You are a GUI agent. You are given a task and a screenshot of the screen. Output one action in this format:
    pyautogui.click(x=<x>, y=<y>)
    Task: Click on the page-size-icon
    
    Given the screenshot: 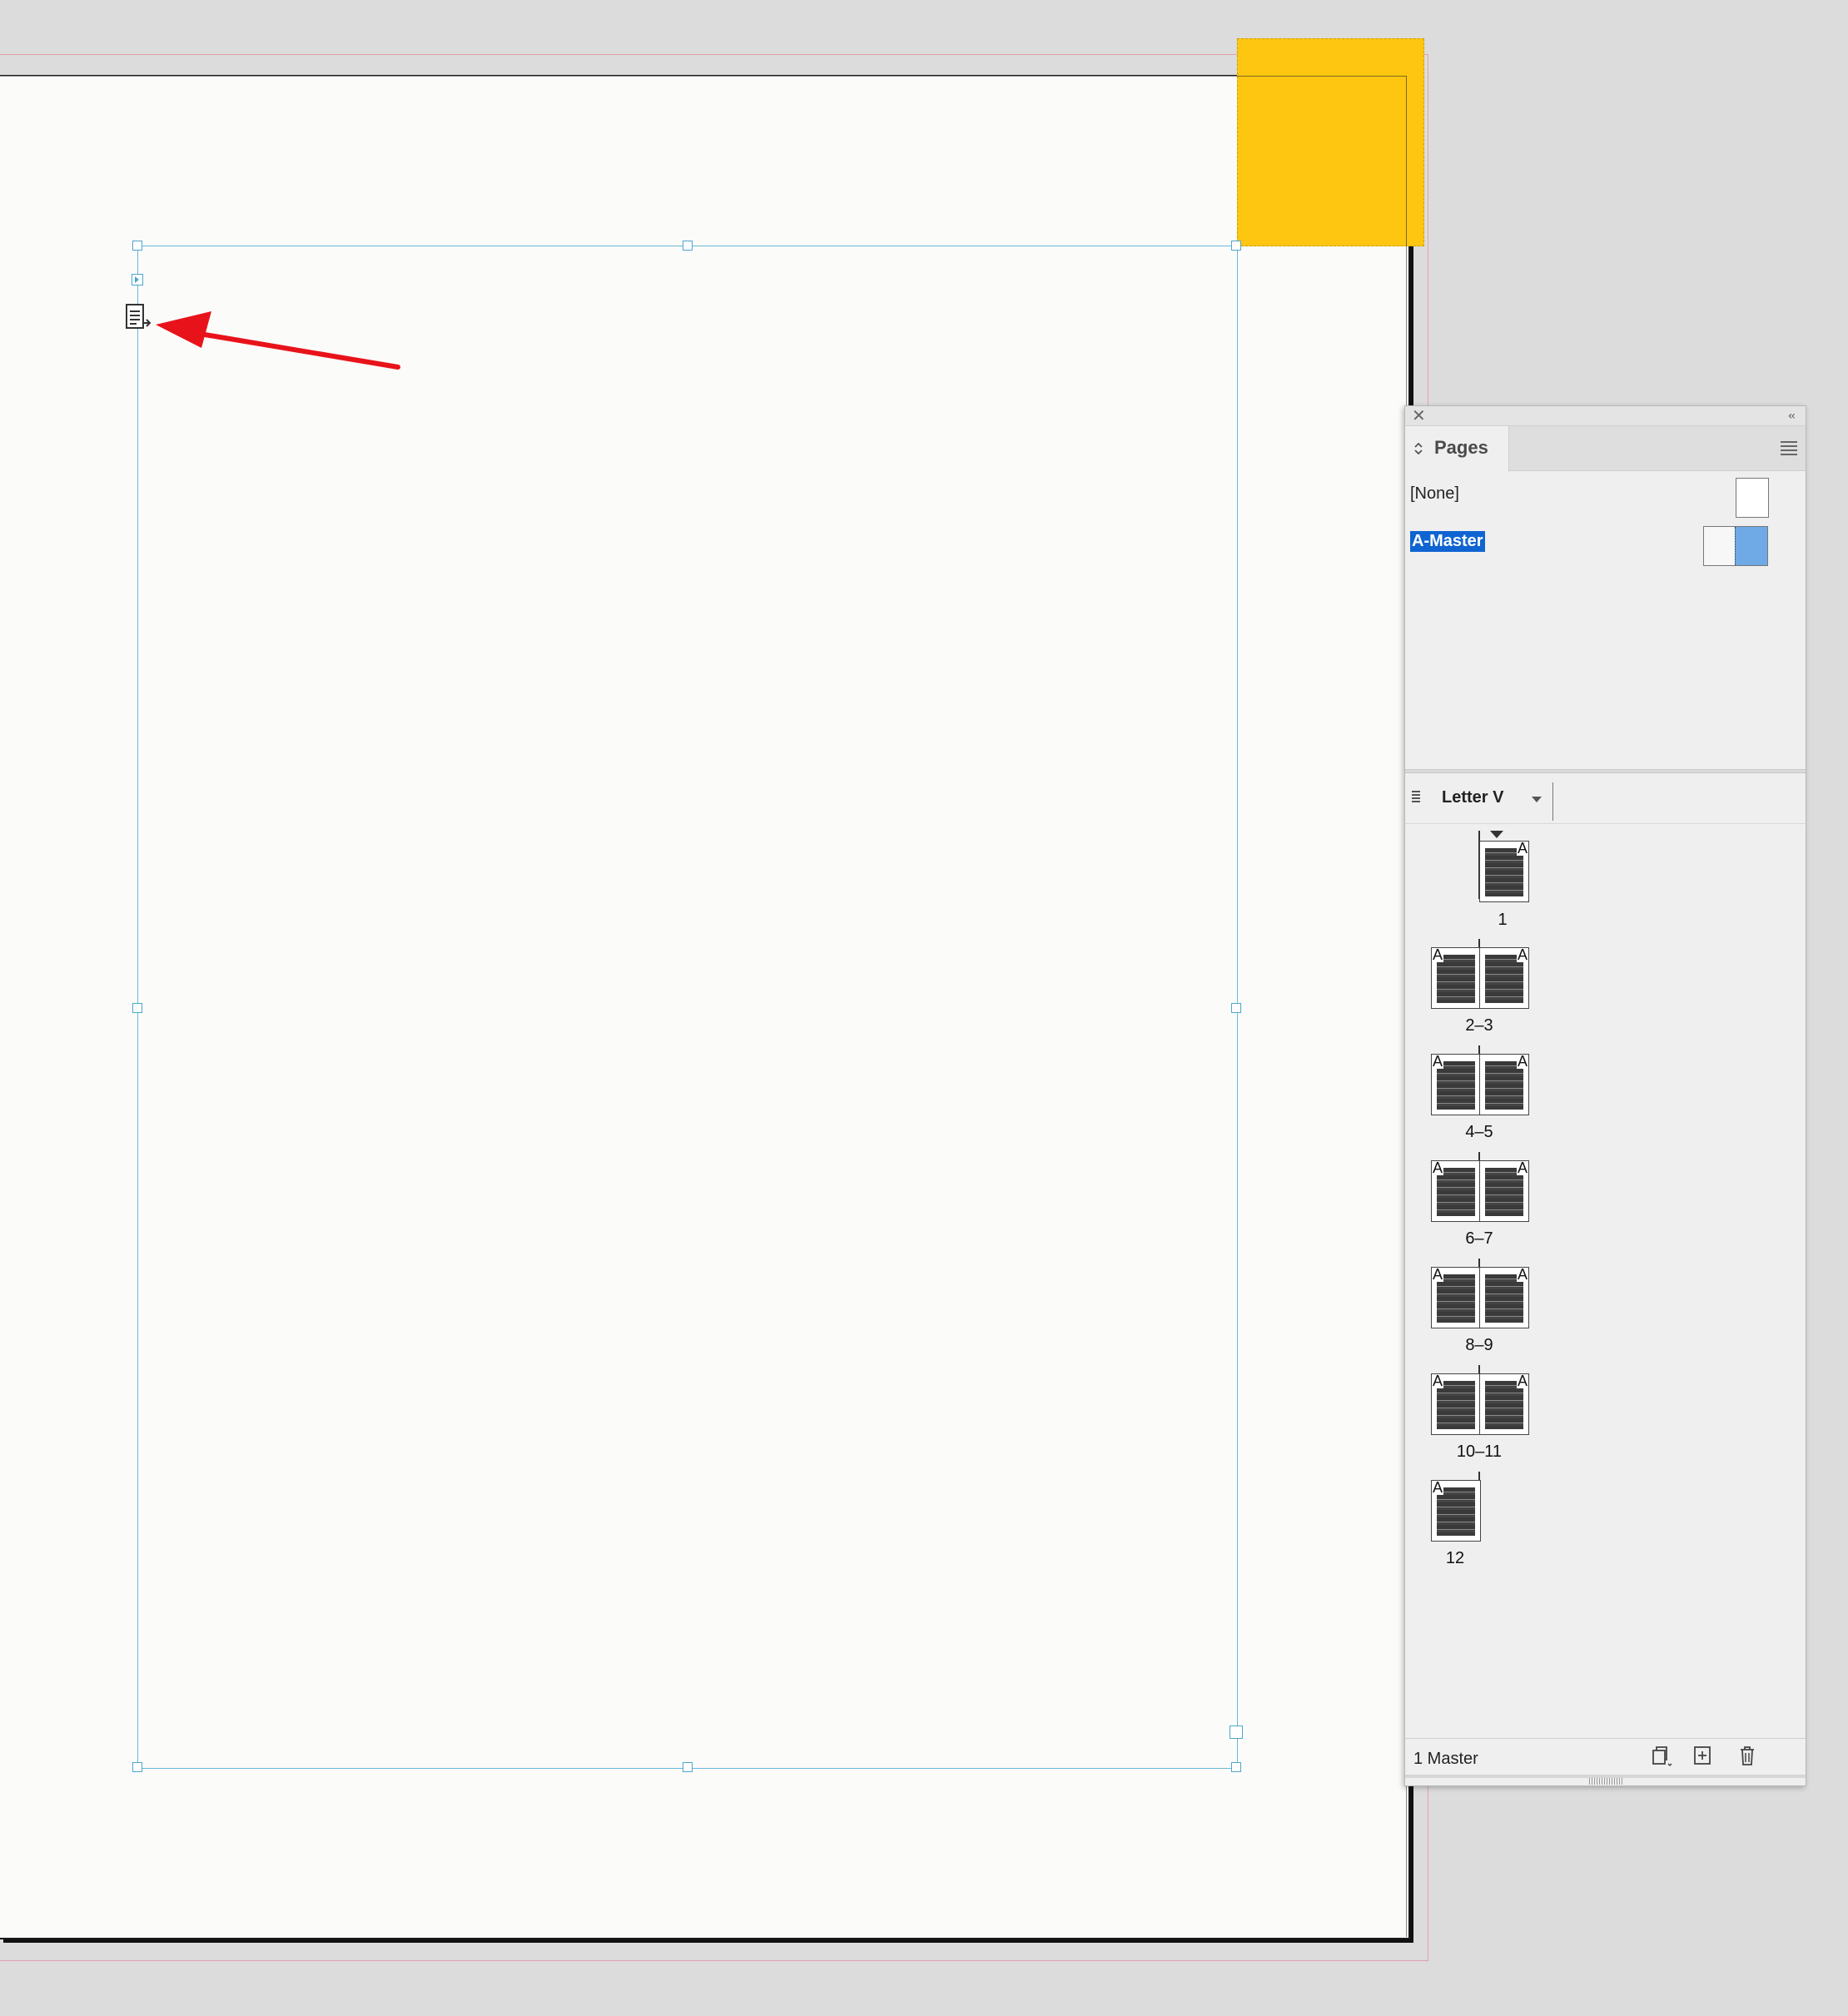 What is the action you would take?
    pyautogui.click(x=1416, y=798)
    